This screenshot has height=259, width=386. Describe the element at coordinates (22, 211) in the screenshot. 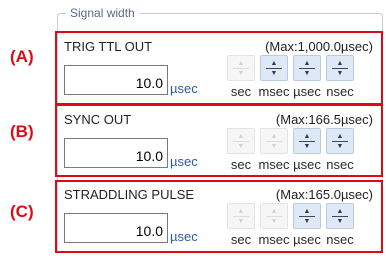

I see `marker-c: (C)` at that location.